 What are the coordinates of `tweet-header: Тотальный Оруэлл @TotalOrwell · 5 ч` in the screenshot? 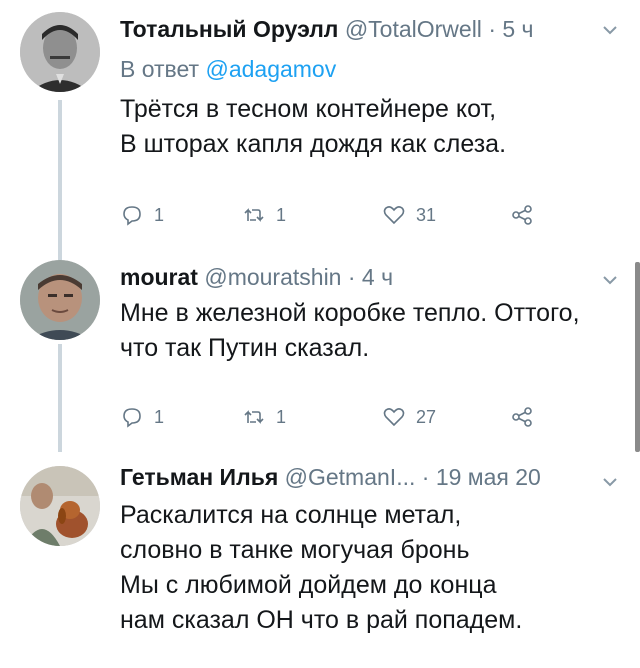 It's located at (327, 29).